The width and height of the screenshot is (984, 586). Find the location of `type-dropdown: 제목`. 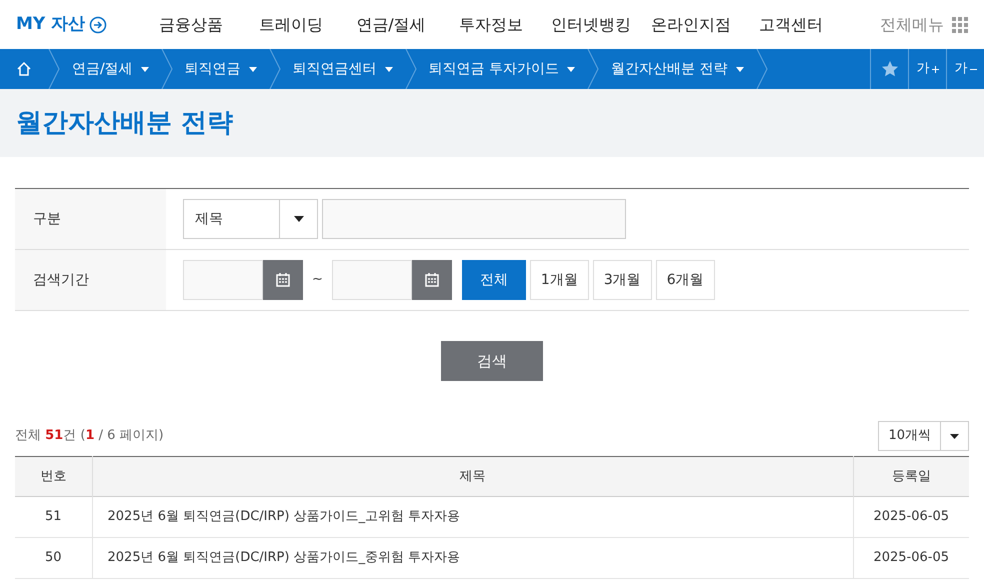

type-dropdown: 제목 is located at coordinates (250, 219).